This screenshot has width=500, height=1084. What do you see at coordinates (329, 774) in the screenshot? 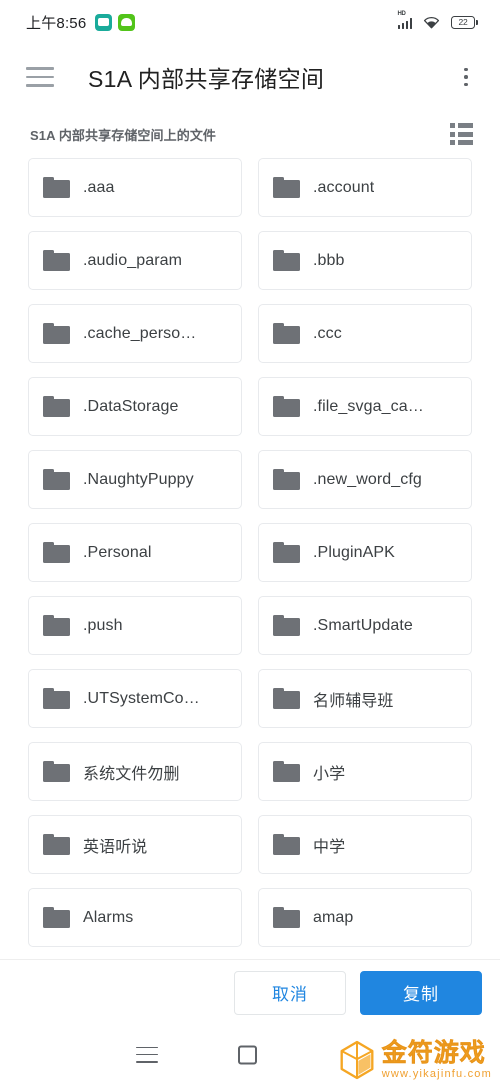
I see `file-name-label: 小学` at bounding box center [329, 774].